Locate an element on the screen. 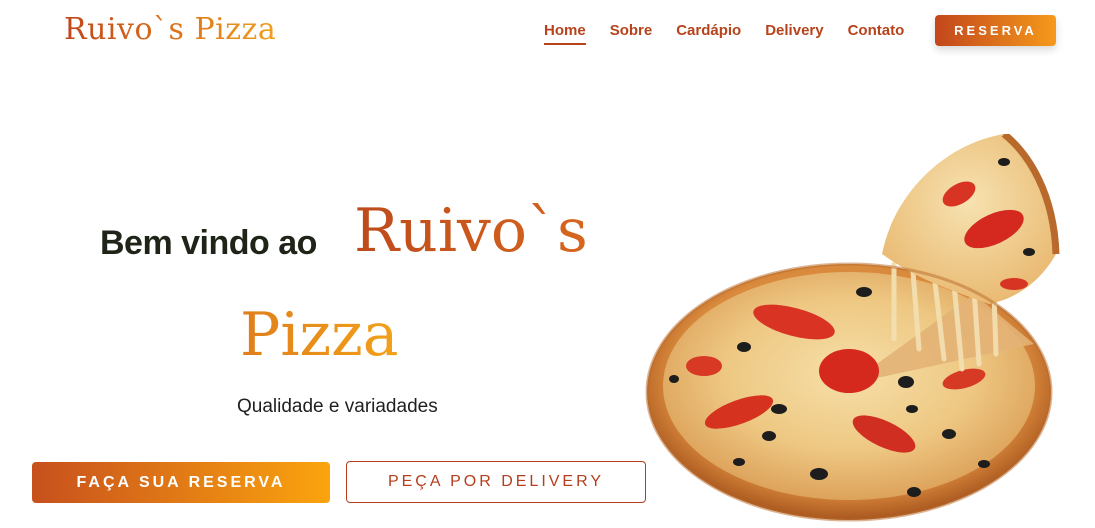 The image size is (1095, 528). order-delivery-button: PEÇA POR DELIVERY is located at coordinates (496, 482).